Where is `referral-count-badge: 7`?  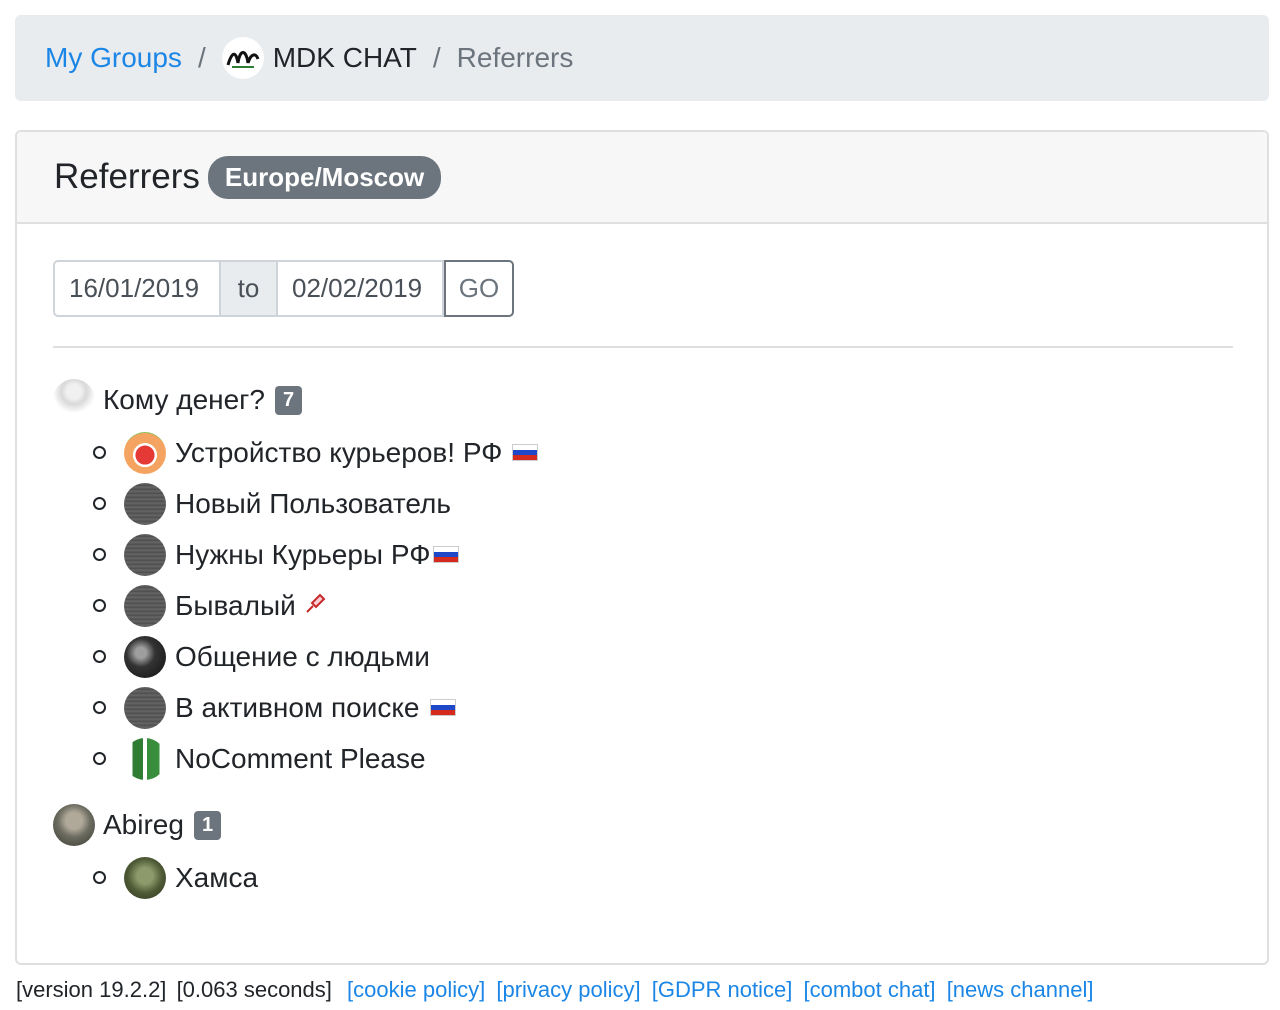
referral-count-badge: 7 is located at coordinates (288, 400).